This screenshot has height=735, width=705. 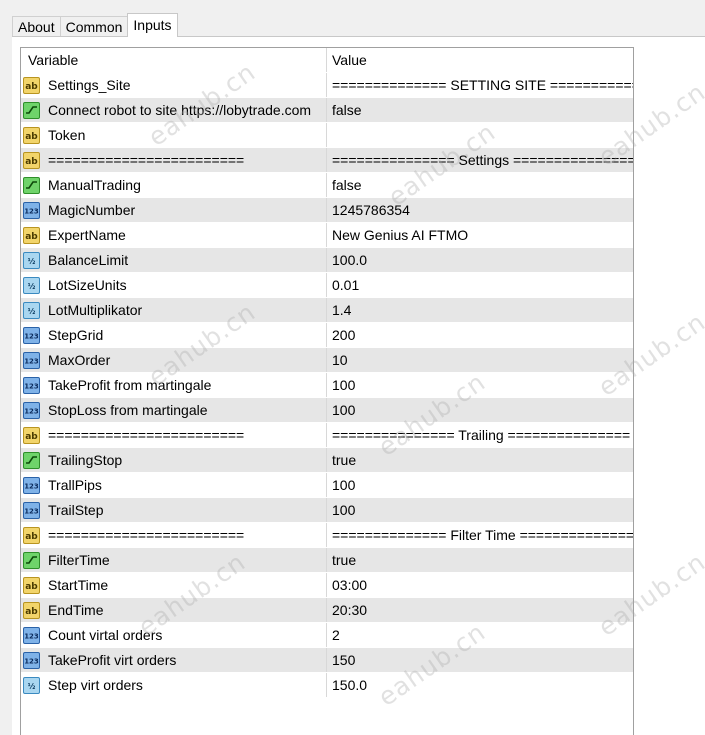 I want to click on table-row: FilterTime true, so click(x=327, y=560).